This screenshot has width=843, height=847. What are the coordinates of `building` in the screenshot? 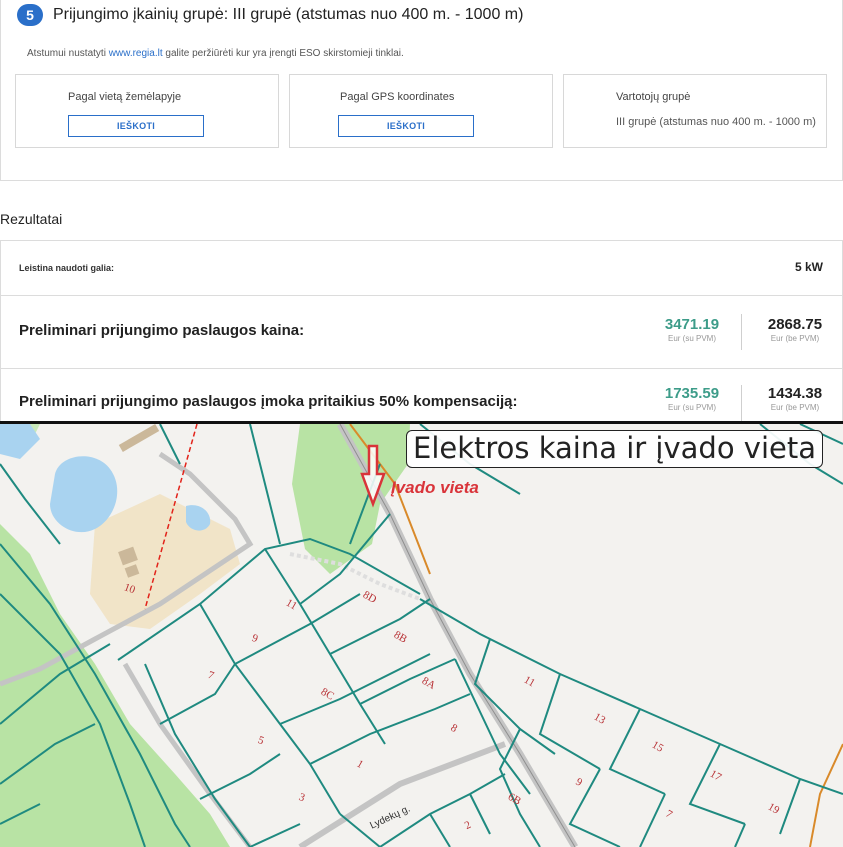 It's located at (139, 438).